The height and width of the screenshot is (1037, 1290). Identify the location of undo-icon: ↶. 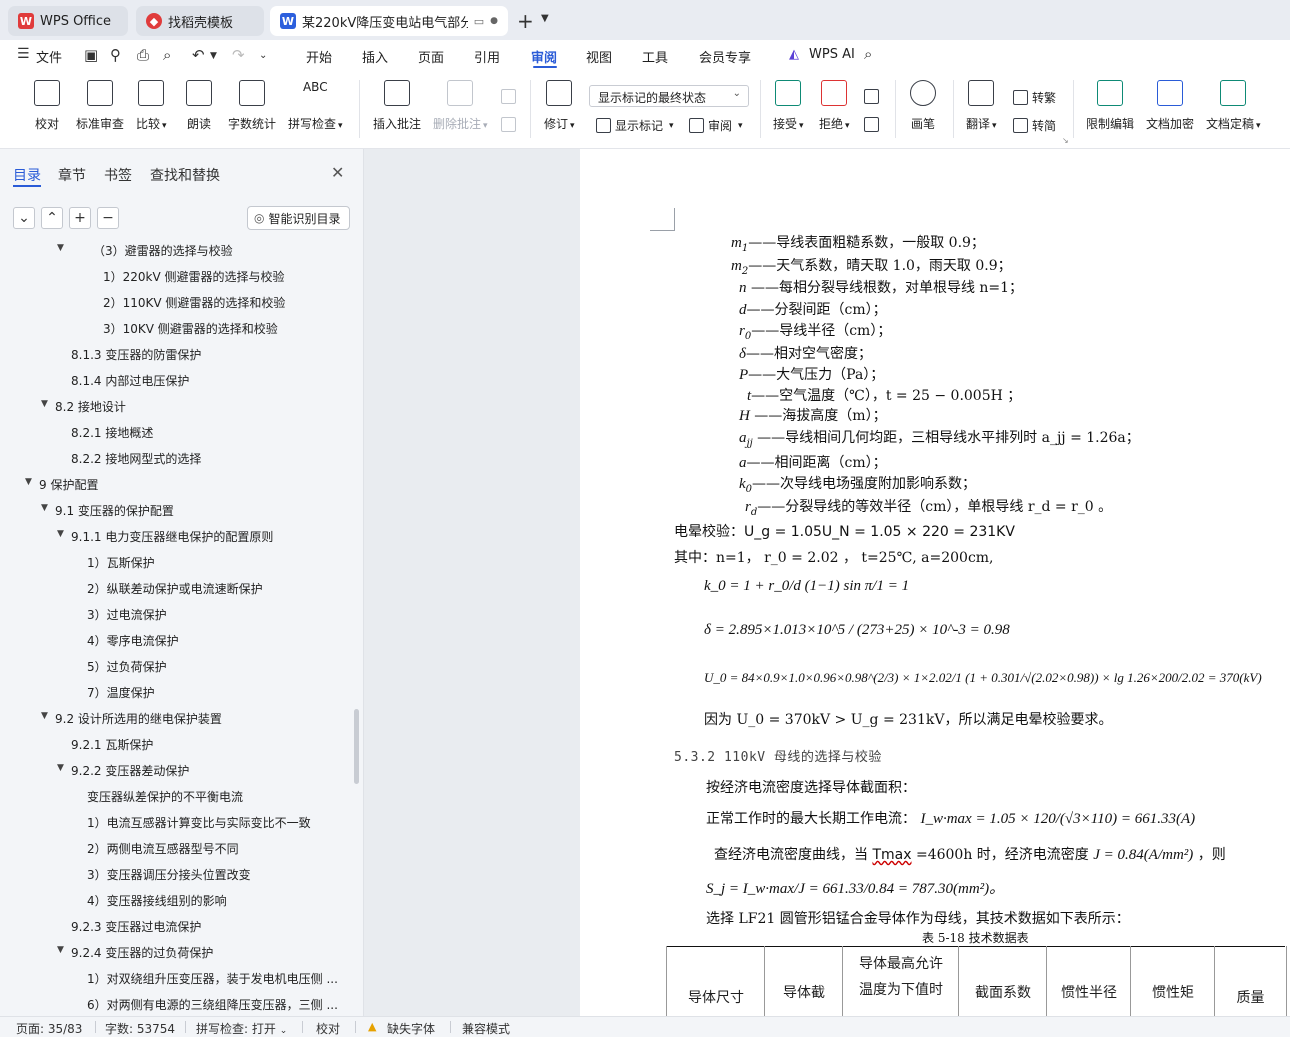
(198, 55).